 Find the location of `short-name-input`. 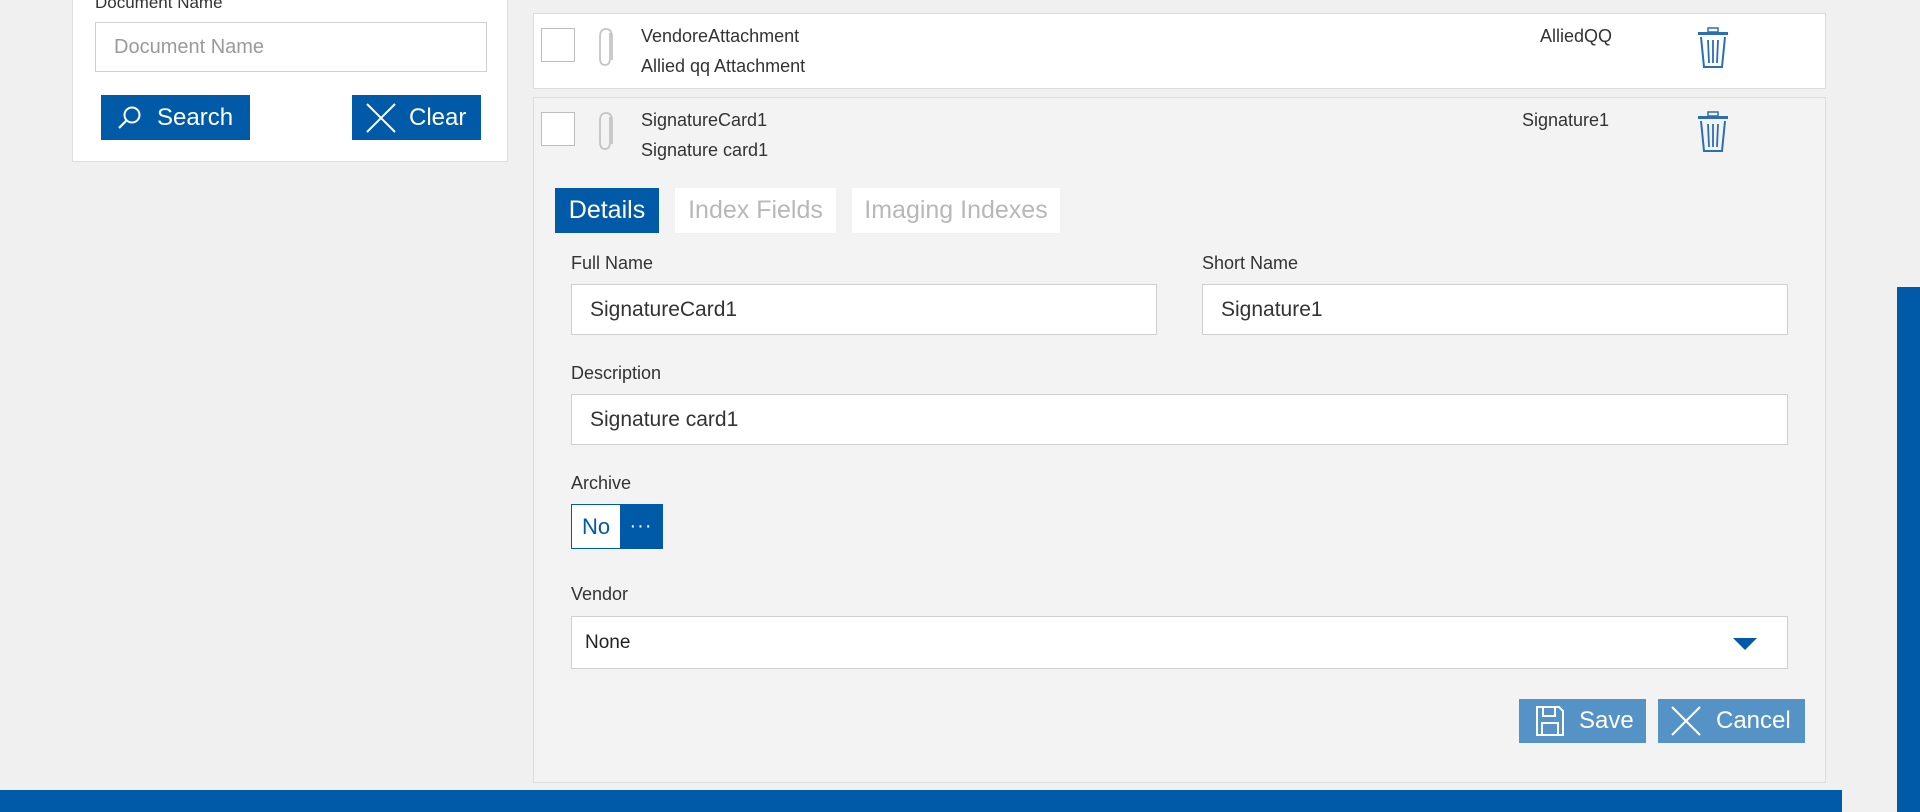

short-name-input is located at coordinates (1495, 309).